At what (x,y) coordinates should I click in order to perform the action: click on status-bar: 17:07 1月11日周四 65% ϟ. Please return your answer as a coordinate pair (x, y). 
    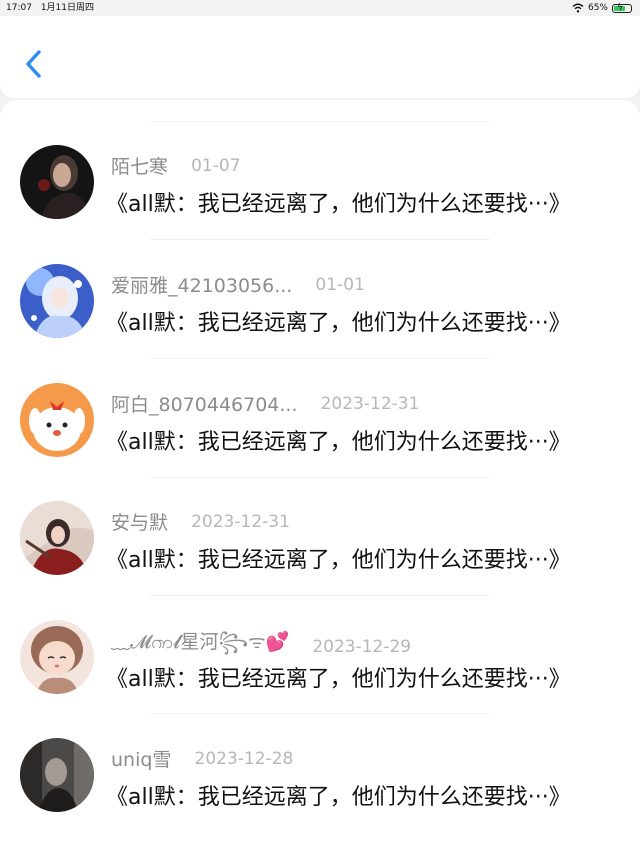
    Looking at the image, I should click on (320, 8).